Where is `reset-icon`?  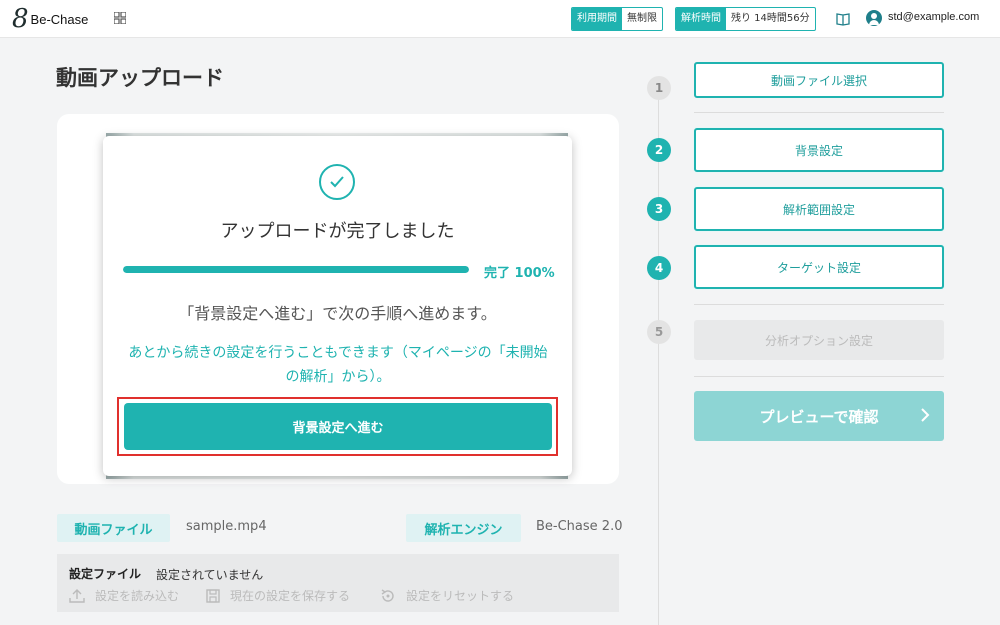 reset-icon is located at coordinates (387, 595).